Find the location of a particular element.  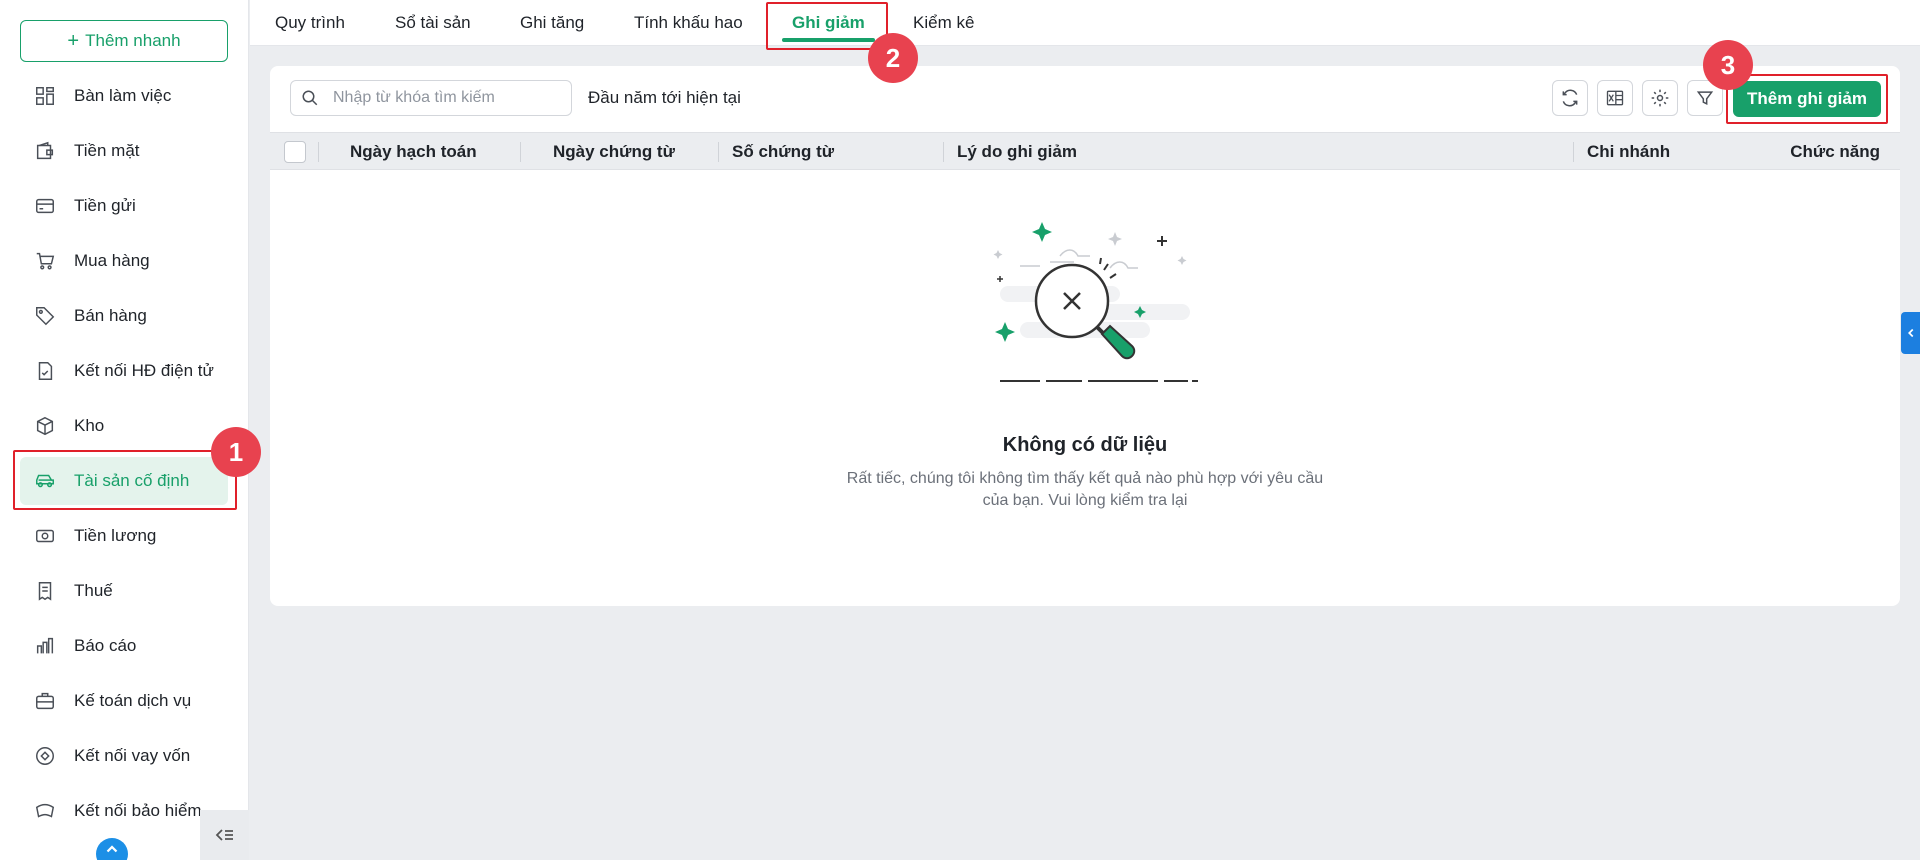

sidebar-item-label: Mua hàng is located at coordinates (112, 260).